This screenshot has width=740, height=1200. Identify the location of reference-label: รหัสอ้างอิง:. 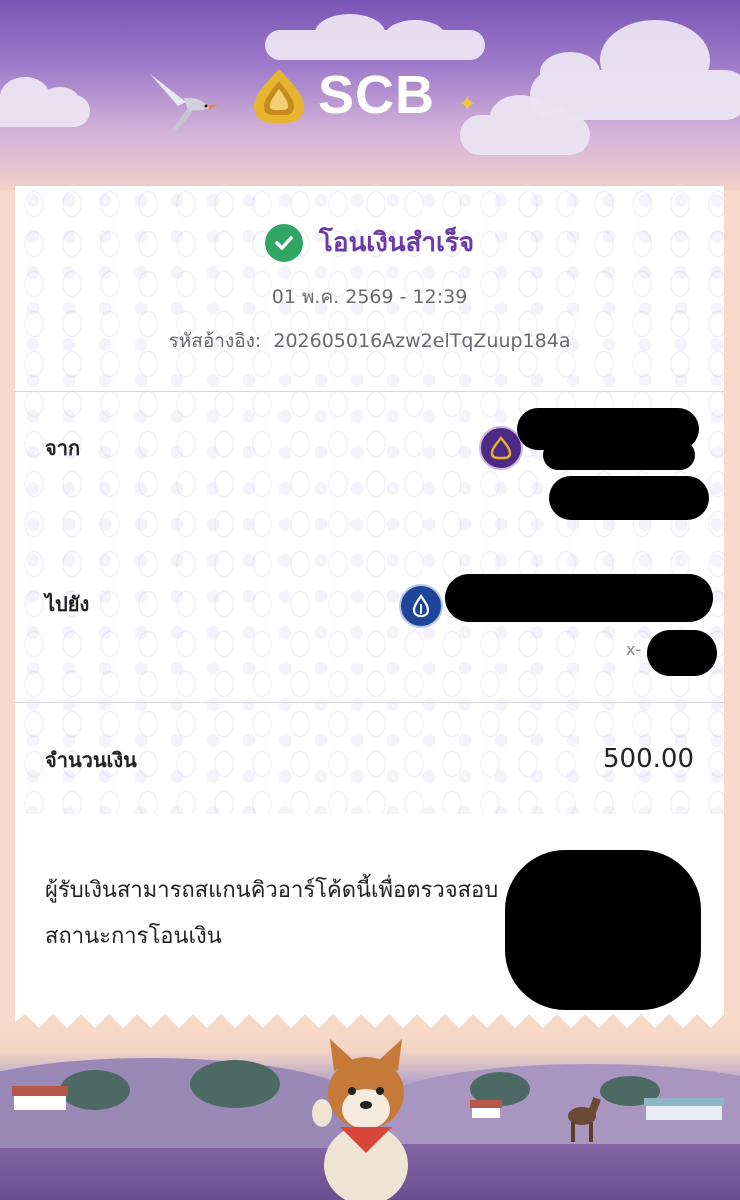
(215, 341).